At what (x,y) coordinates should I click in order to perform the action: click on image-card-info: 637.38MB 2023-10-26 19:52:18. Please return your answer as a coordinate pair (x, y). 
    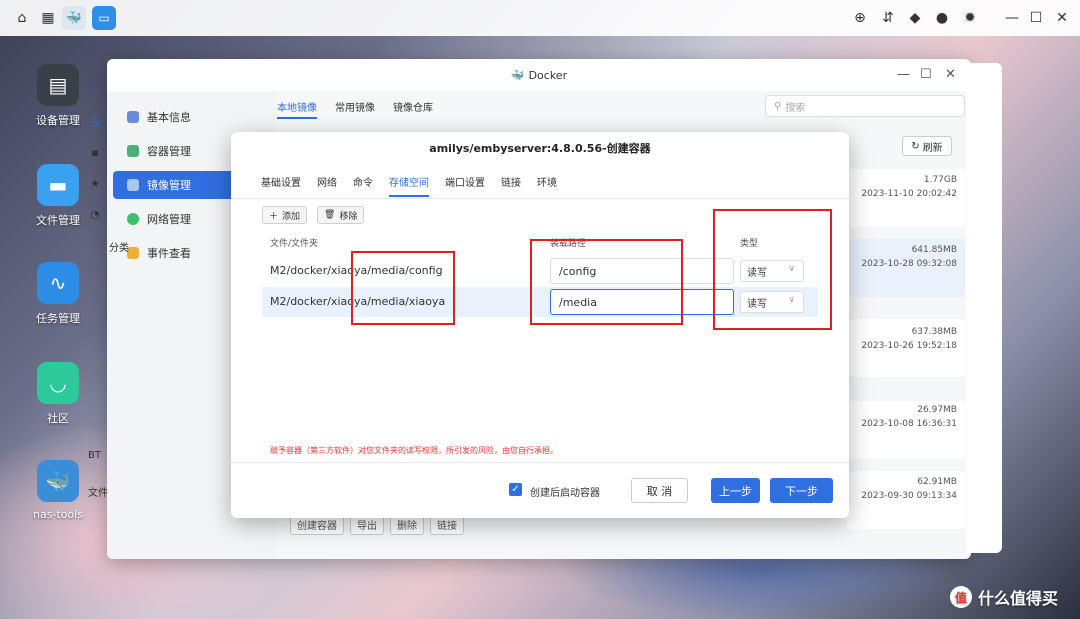
    Looking at the image, I should click on (902, 339).